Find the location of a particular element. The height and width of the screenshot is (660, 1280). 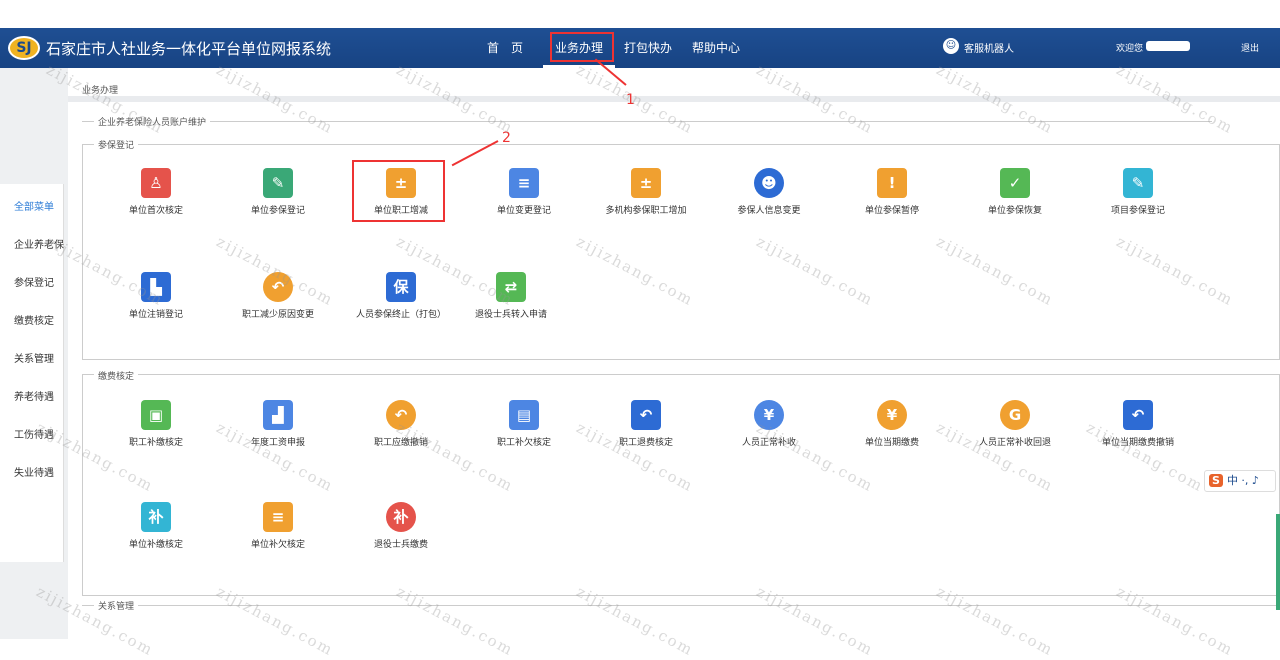

tile-project-register: ✎ 项目参保登记 is located at coordinates (1138, 192).